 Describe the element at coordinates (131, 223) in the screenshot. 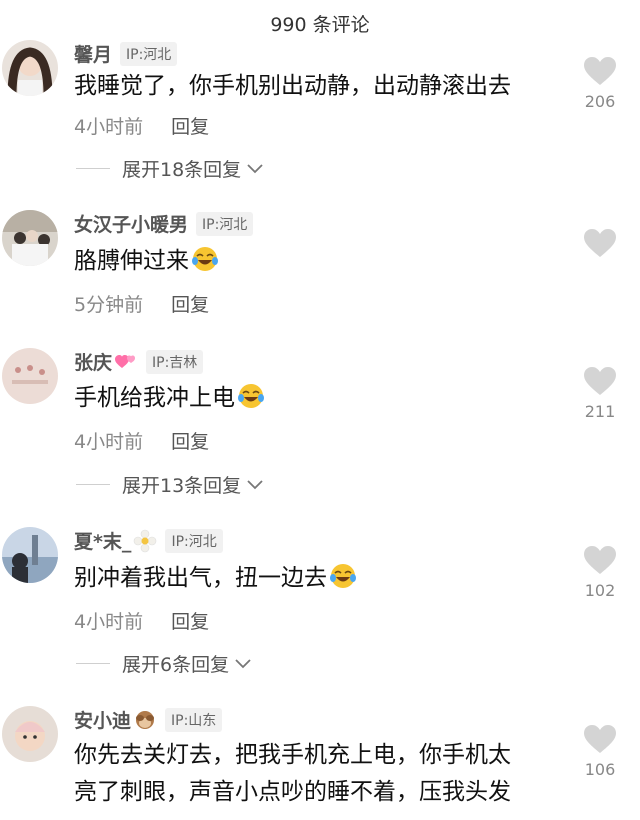

I see `username: 女汉子小暖男` at that location.